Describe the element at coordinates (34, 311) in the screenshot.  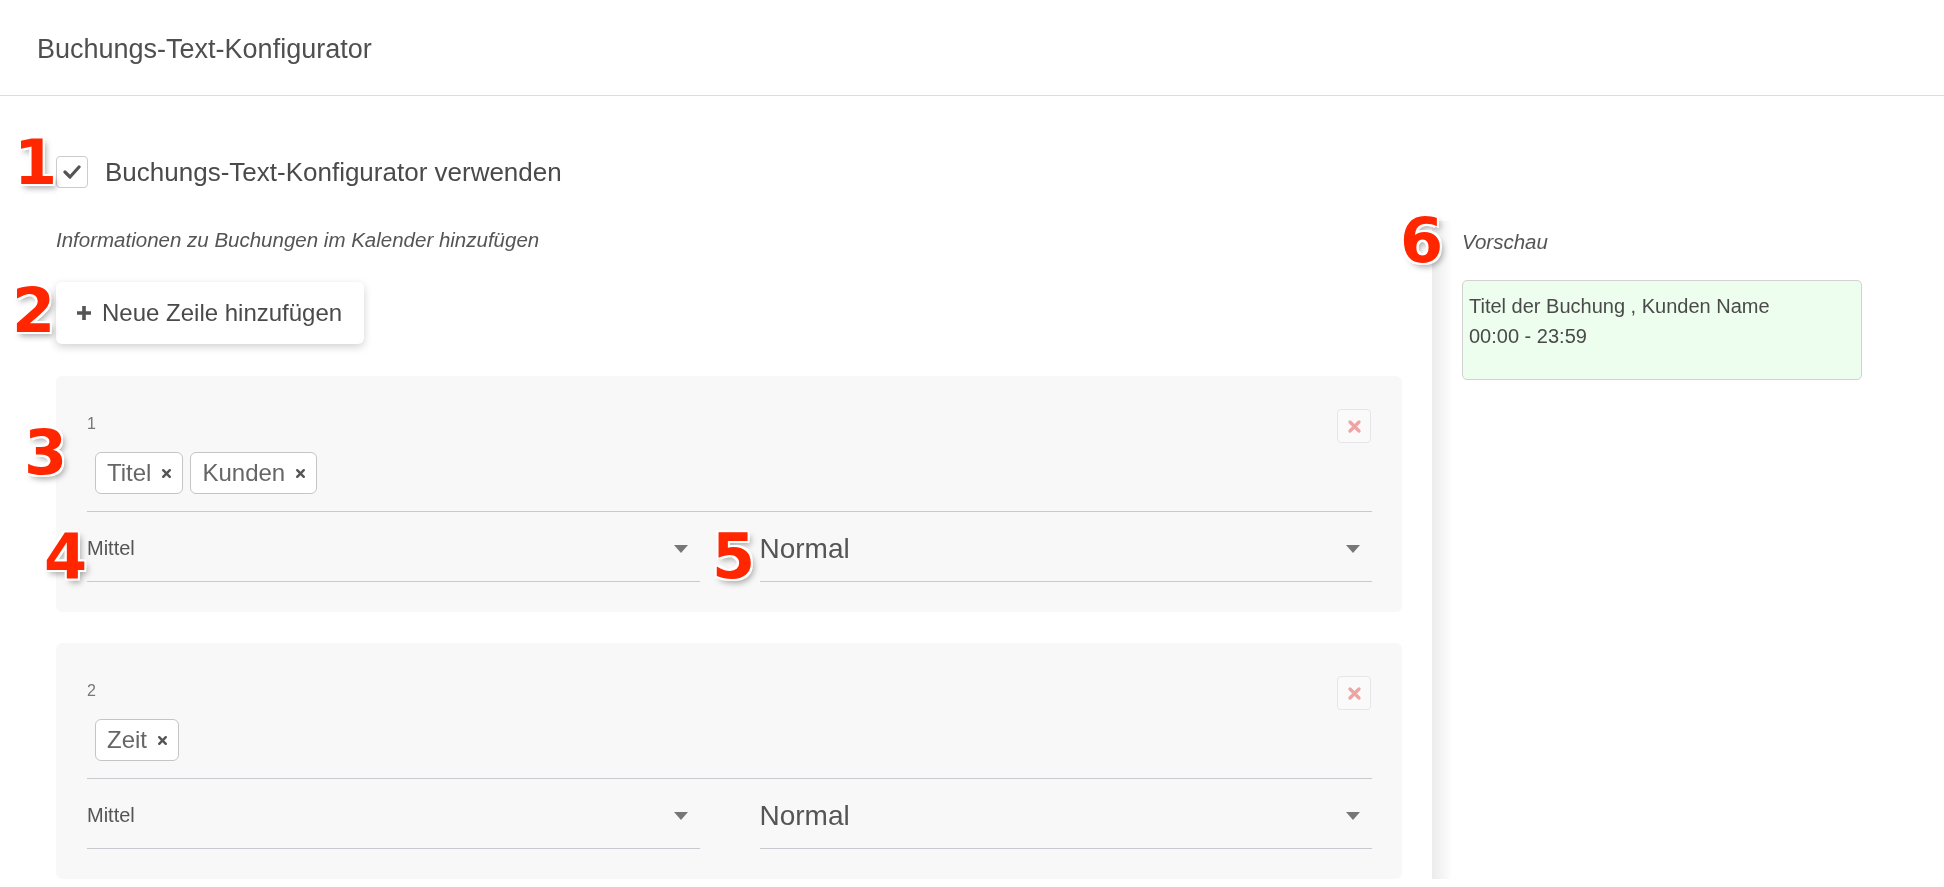
I see `annotation-number: 2` at that location.